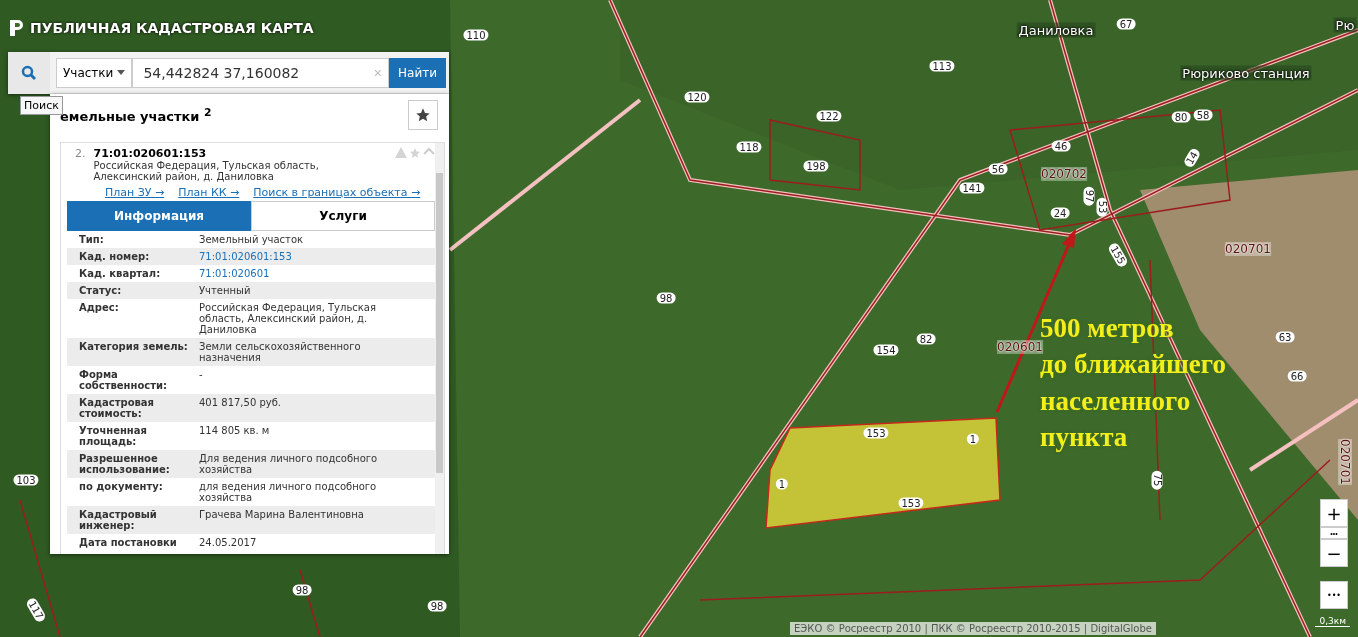 This screenshot has width=1358, height=637. Describe the element at coordinates (201, 375) in the screenshot. I see `field-value: -` at that location.